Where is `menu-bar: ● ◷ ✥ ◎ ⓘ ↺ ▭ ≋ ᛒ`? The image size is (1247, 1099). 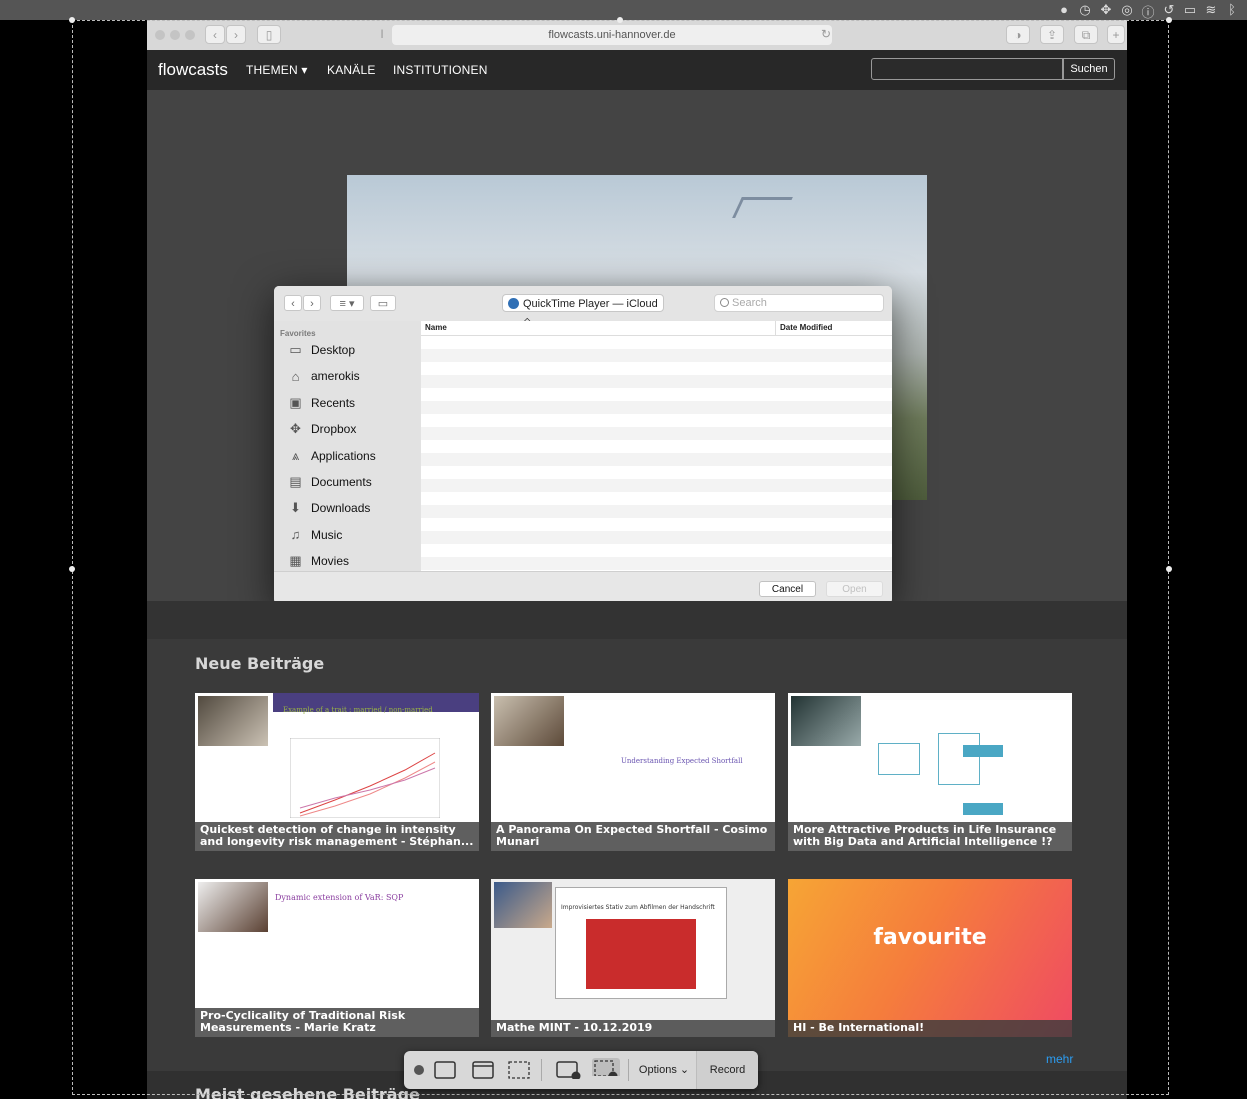 menu-bar: ● ◷ ✥ ◎ ⓘ ↺ ▭ ≋ ᛒ is located at coordinates (623, 10).